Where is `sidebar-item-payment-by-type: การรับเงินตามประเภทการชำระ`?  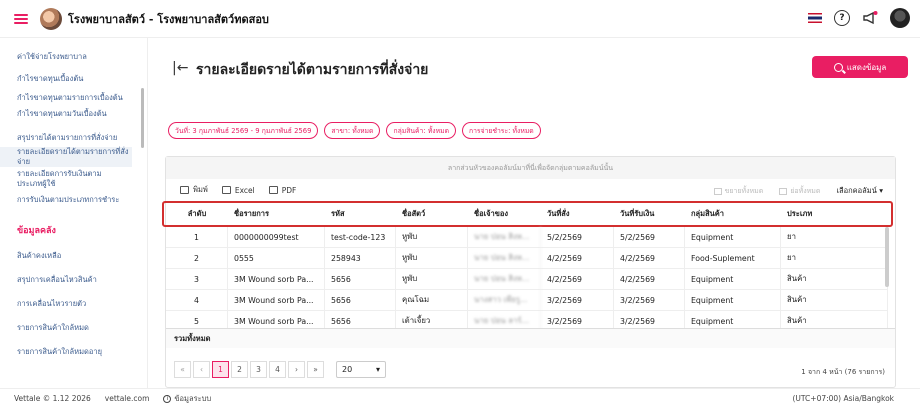 sidebar-item-payment-by-type: การรับเงินตามประเภทการชำระ is located at coordinates (73, 200).